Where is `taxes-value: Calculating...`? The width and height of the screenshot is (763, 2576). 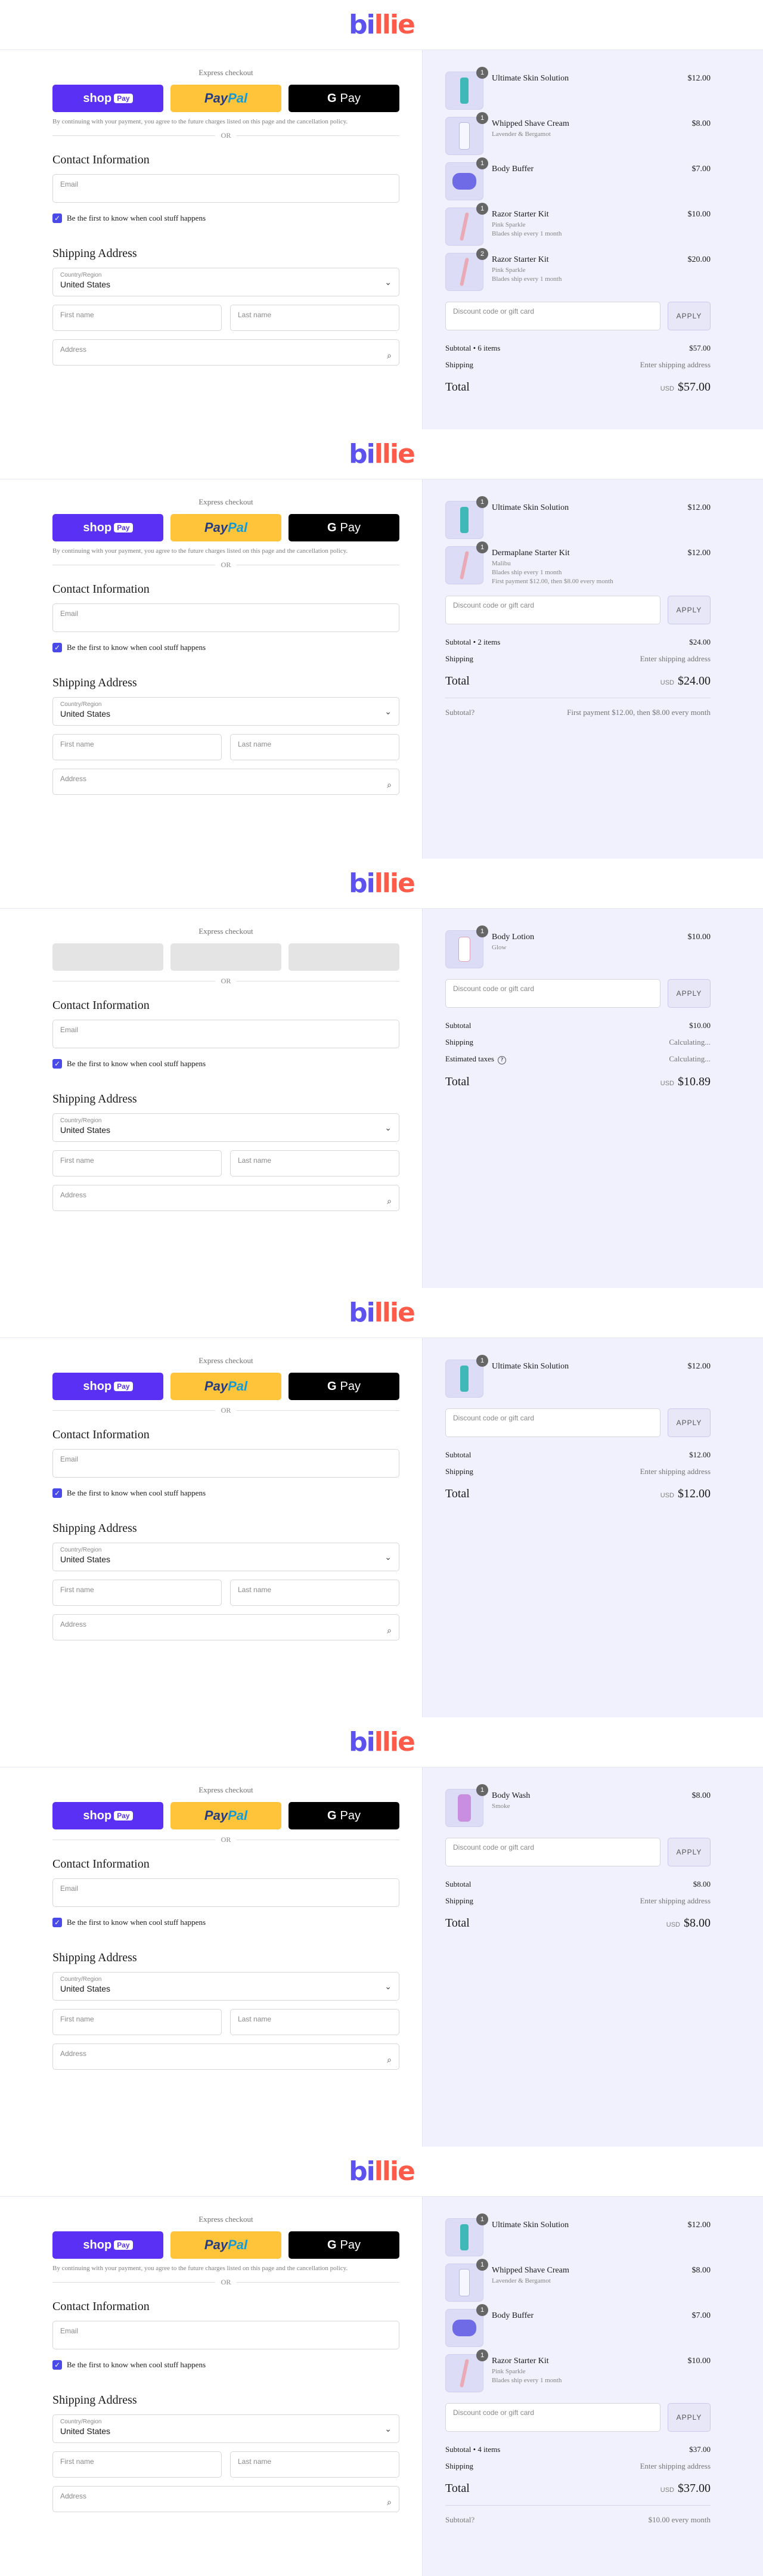
taxes-value: Calculating... is located at coordinates (690, 1058).